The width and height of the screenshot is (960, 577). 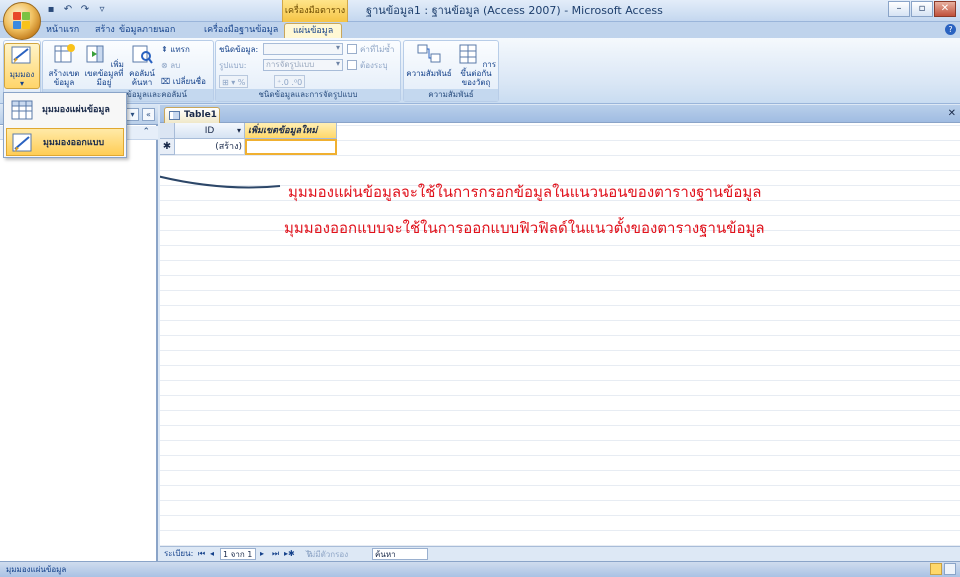 What do you see at coordinates (303, 49) in the screenshot?
I see `data-type-select` at bounding box center [303, 49].